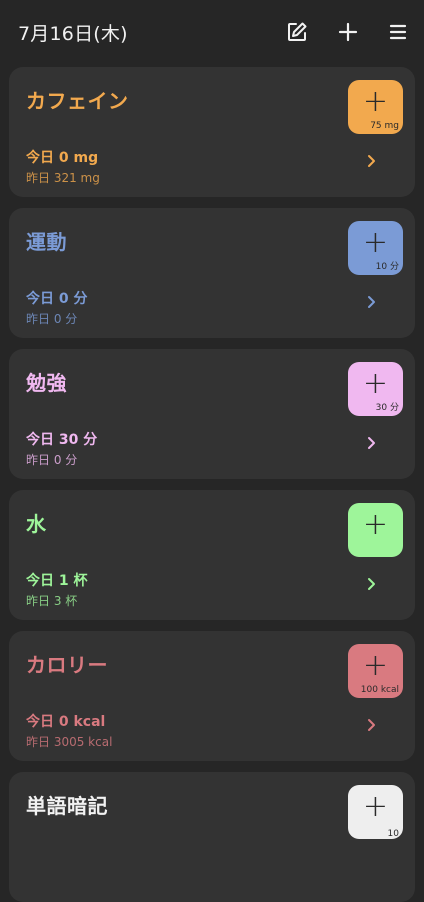 The image size is (424, 902). I want to click on card-title: カフェイン, so click(77, 101).